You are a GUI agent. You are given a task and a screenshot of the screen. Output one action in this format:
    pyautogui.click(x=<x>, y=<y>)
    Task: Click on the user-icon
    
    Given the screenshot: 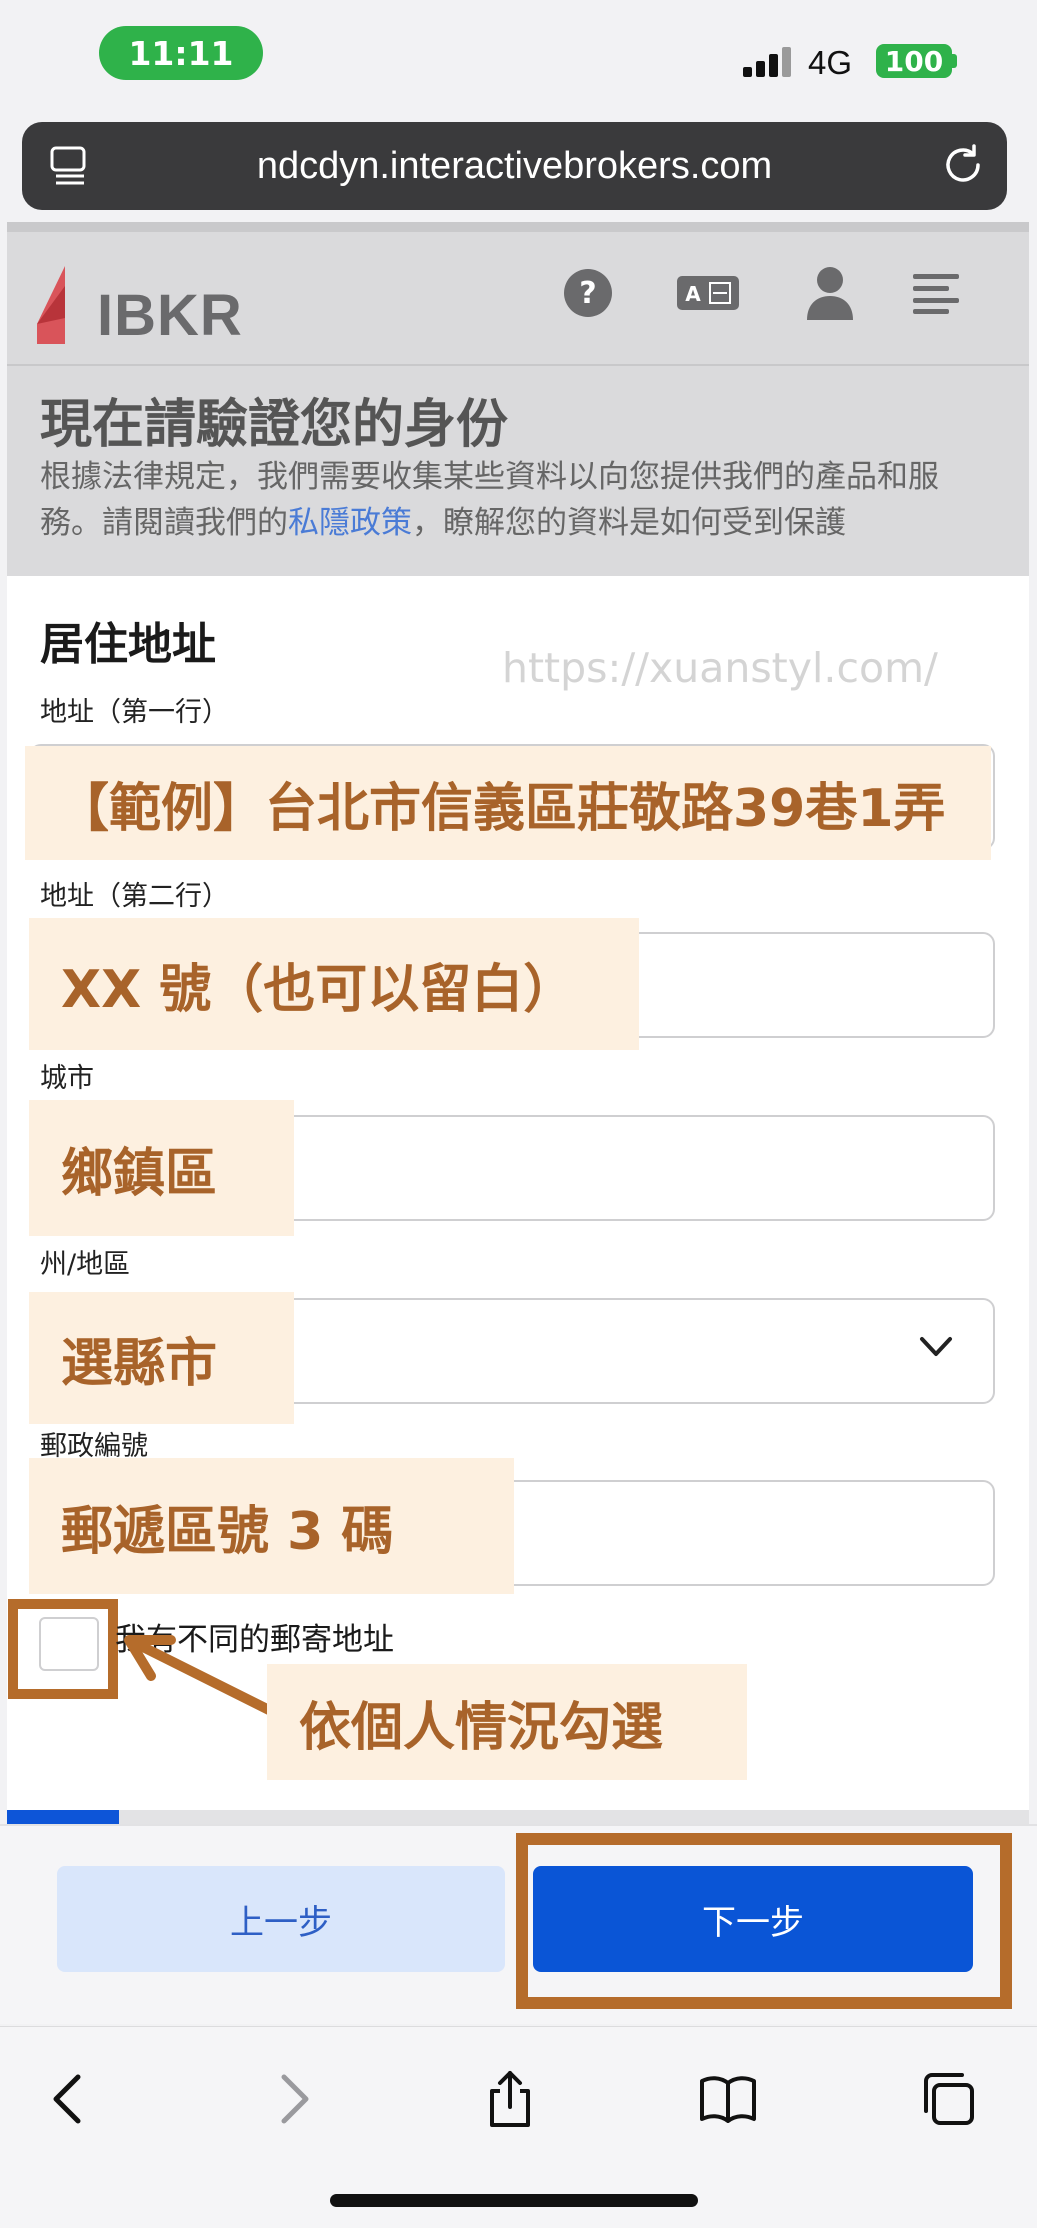 What is the action you would take?
    pyautogui.click(x=830, y=293)
    